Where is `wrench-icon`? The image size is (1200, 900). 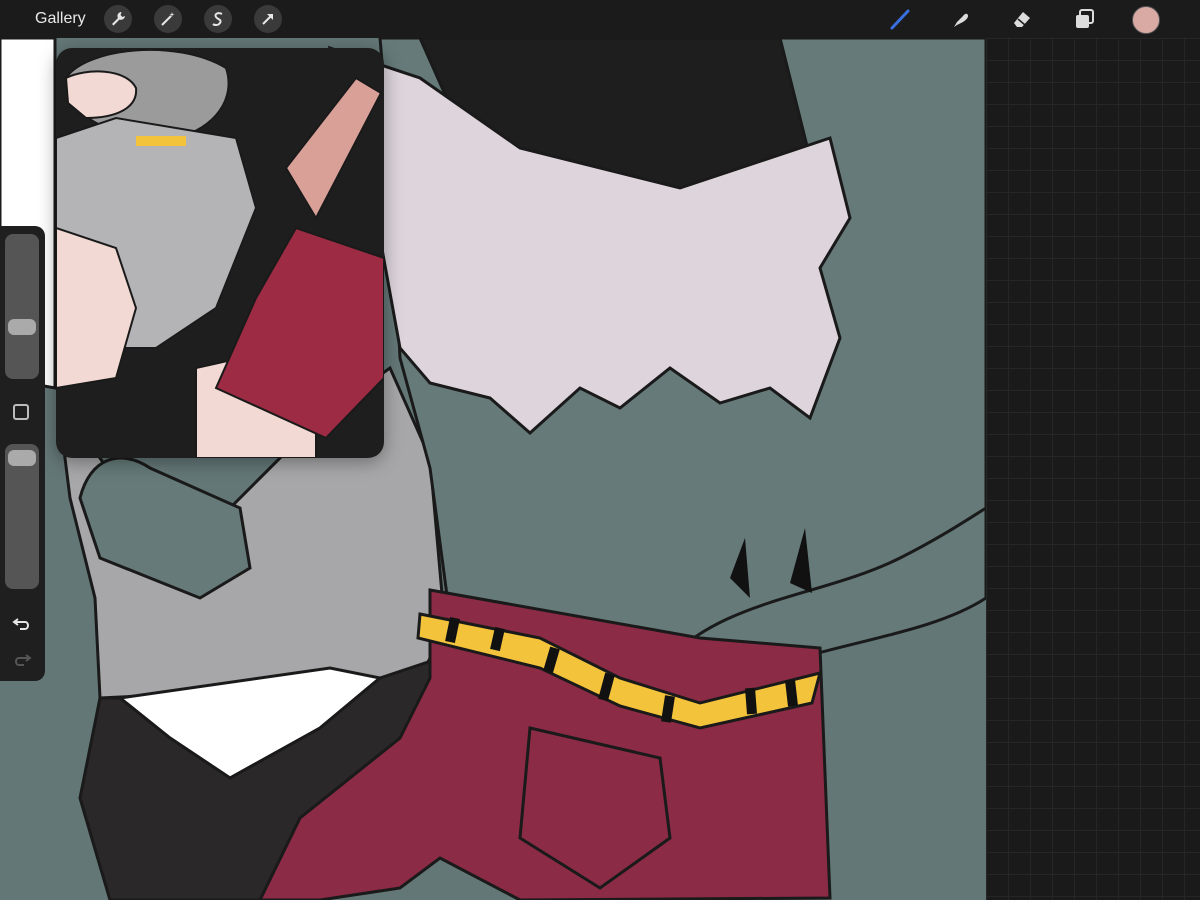
wrench-icon is located at coordinates (118, 19).